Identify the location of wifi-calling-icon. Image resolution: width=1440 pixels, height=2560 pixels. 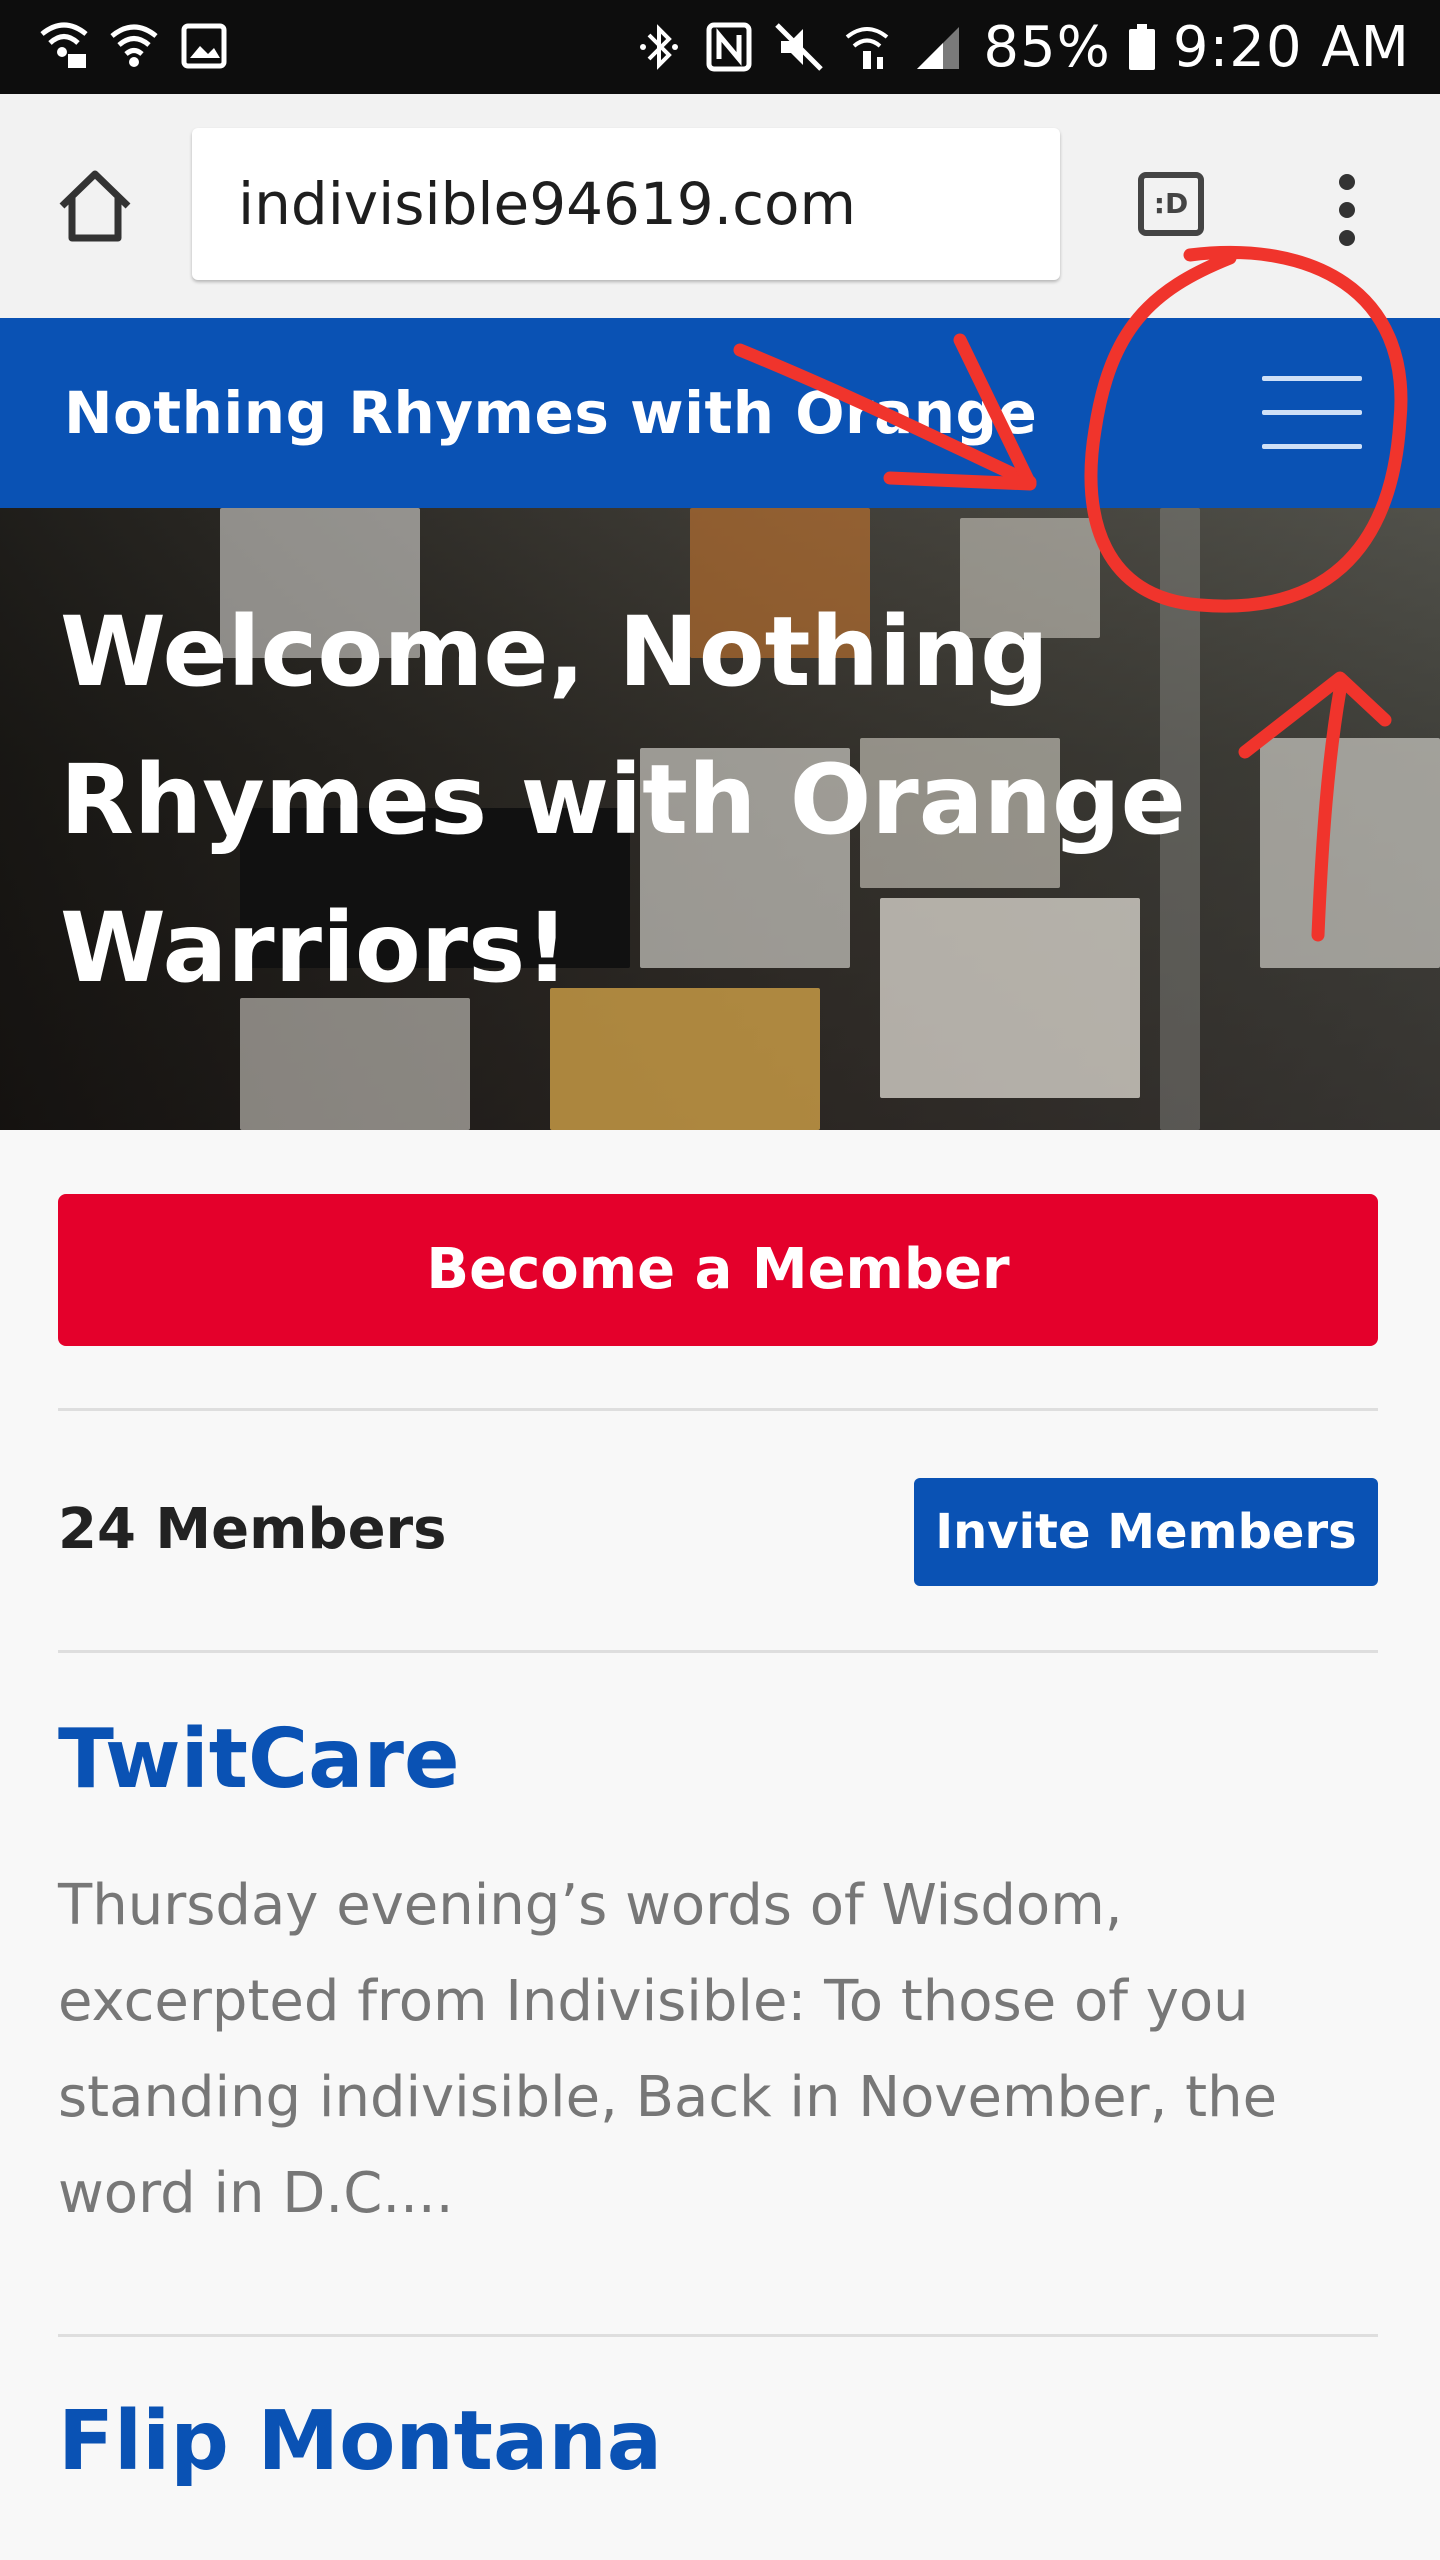
(867, 48).